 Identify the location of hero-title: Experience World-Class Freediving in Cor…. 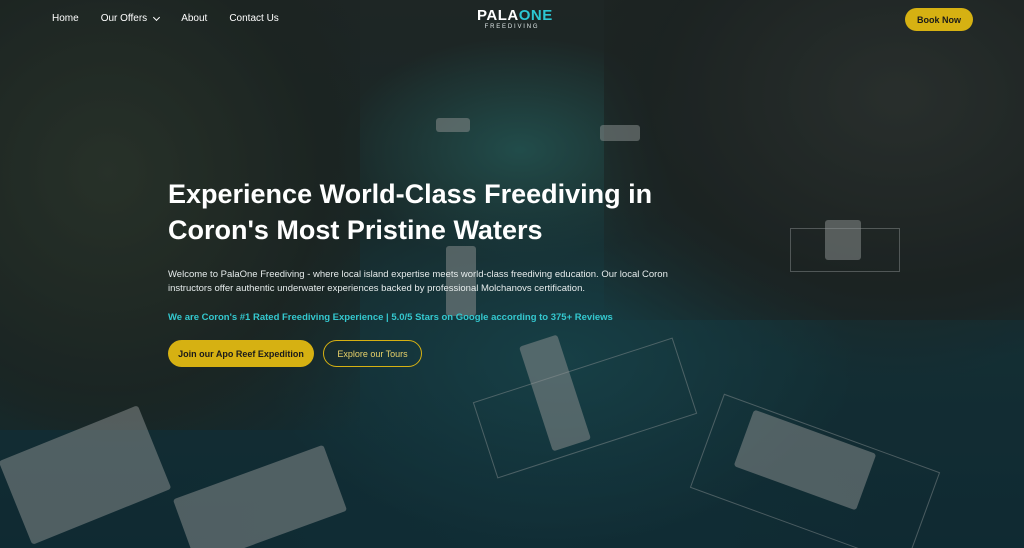
(410, 212).